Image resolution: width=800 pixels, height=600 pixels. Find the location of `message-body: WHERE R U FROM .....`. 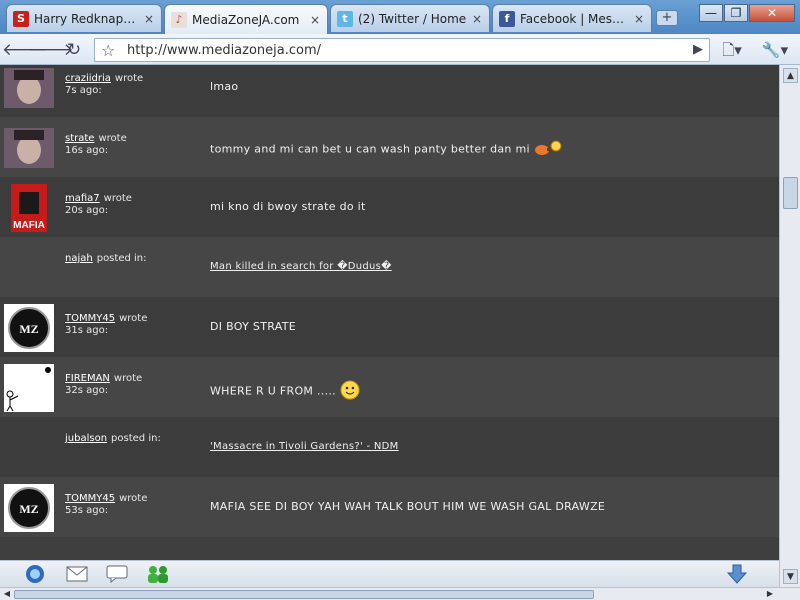

message-body: WHERE R U FROM ..... is located at coordinates (273, 391).